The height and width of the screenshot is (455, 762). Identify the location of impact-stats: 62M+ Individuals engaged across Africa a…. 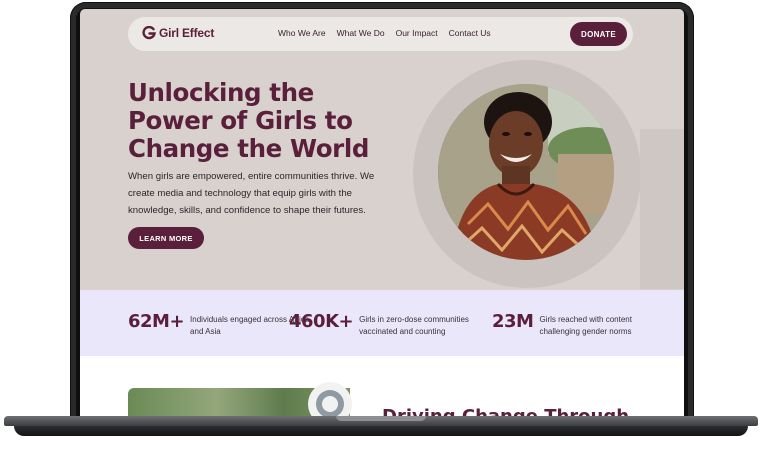
(382, 323).